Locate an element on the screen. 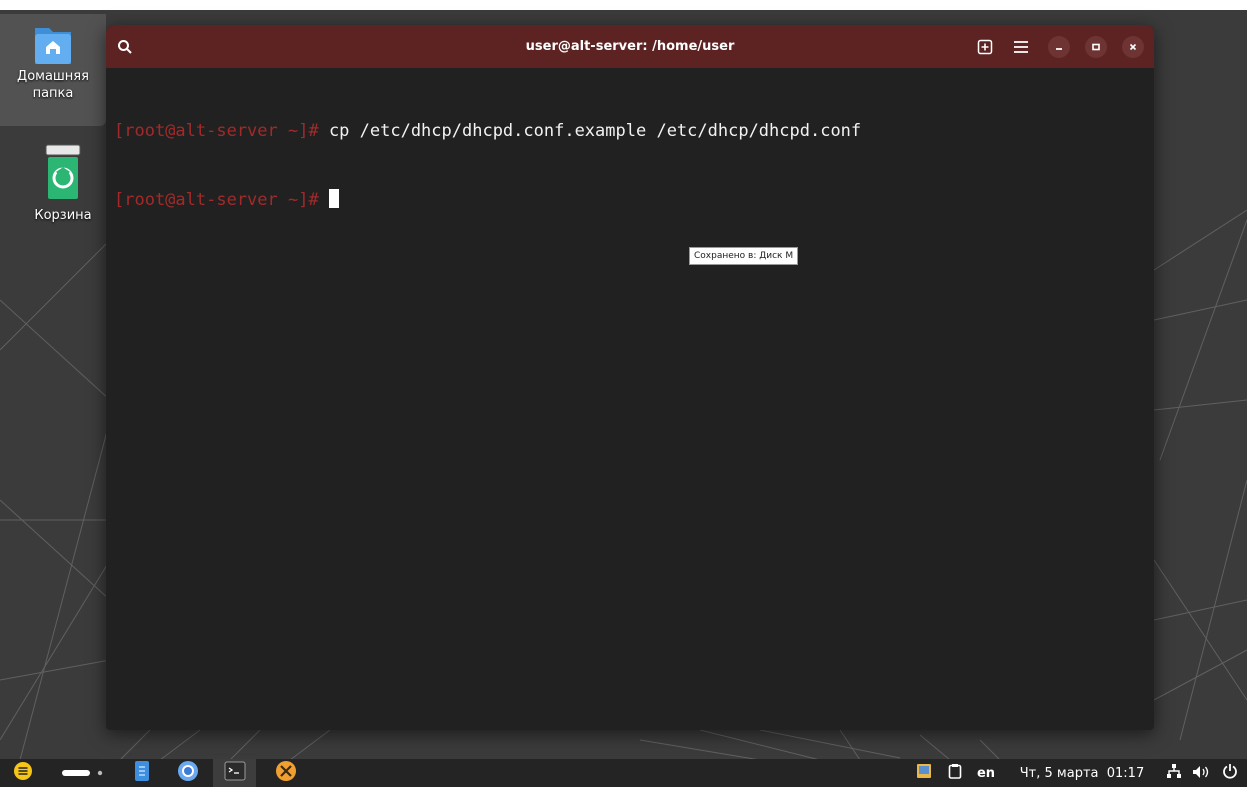  home-folder-icon is located at coordinates (53, 45).